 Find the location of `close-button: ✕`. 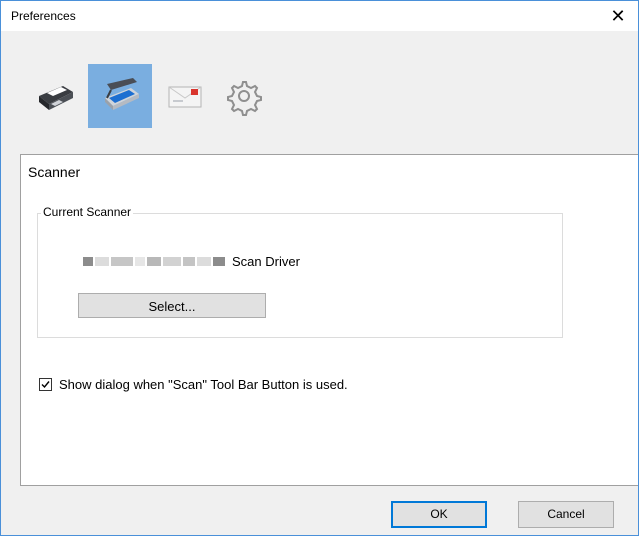

close-button: ✕ is located at coordinates (618, 16).